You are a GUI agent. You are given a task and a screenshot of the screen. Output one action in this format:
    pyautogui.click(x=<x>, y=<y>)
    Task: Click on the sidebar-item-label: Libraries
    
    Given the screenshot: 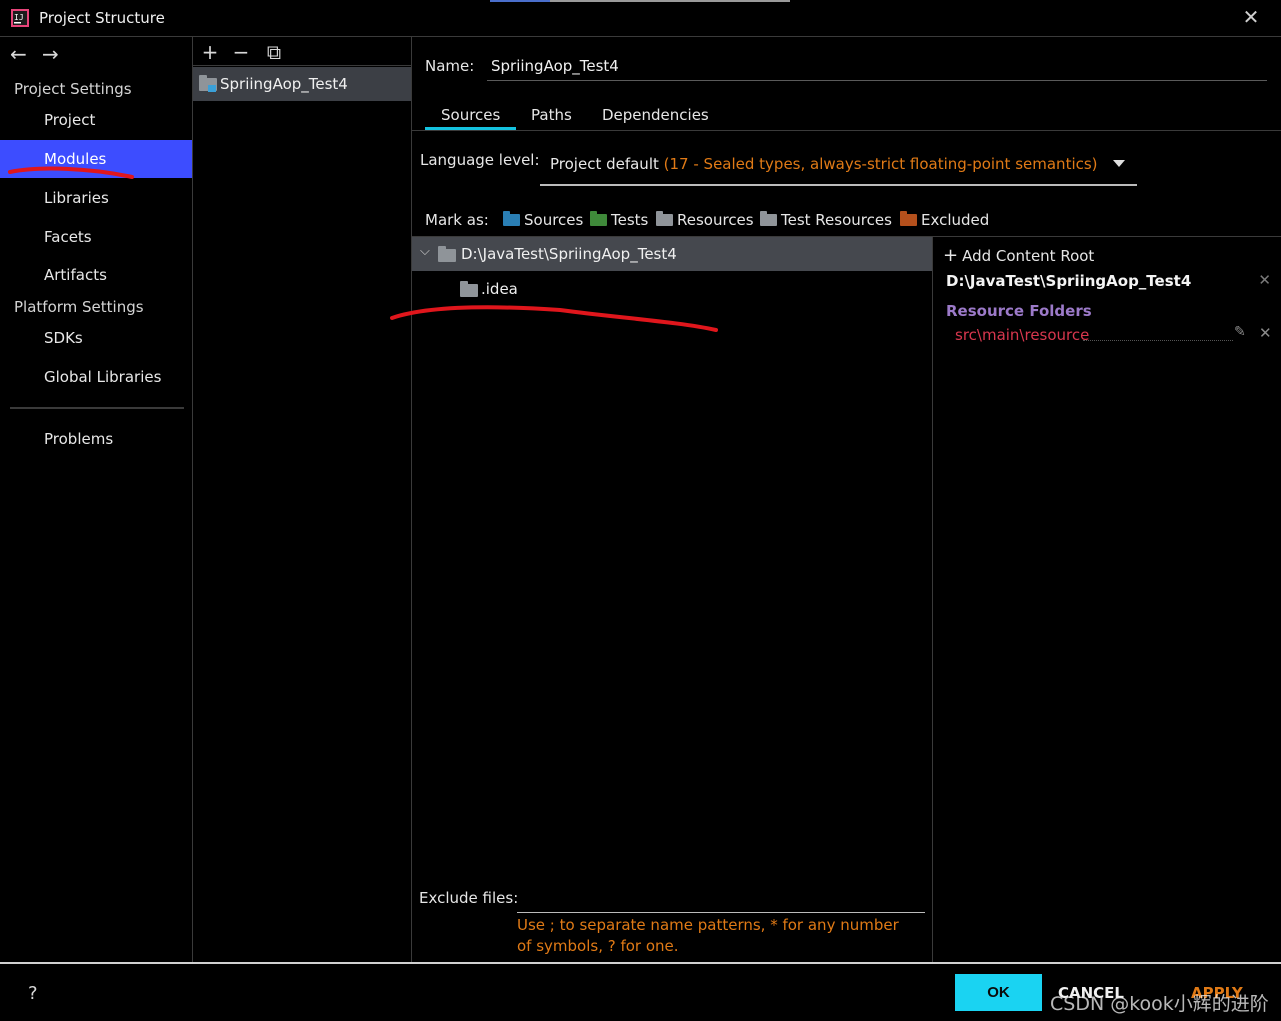 What is the action you would take?
    pyautogui.click(x=76, y=198)
    